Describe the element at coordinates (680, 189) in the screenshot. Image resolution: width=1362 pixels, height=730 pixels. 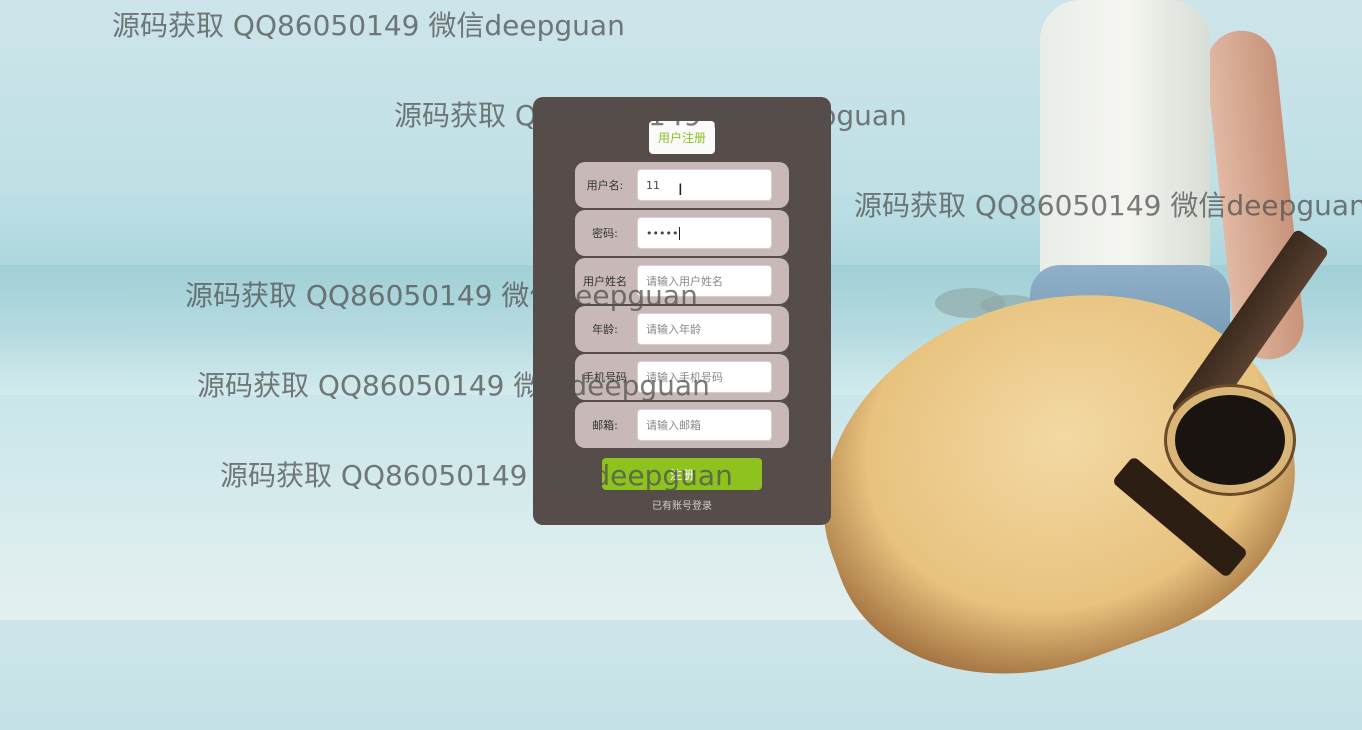
I see `text-cursor-icon: I` at that location.